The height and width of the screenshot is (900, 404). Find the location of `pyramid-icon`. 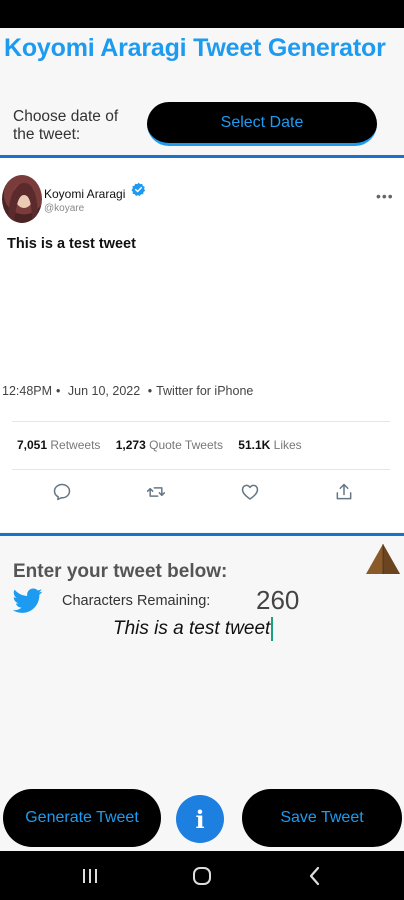

pyramid-icon is located at coordinates (383, 559).